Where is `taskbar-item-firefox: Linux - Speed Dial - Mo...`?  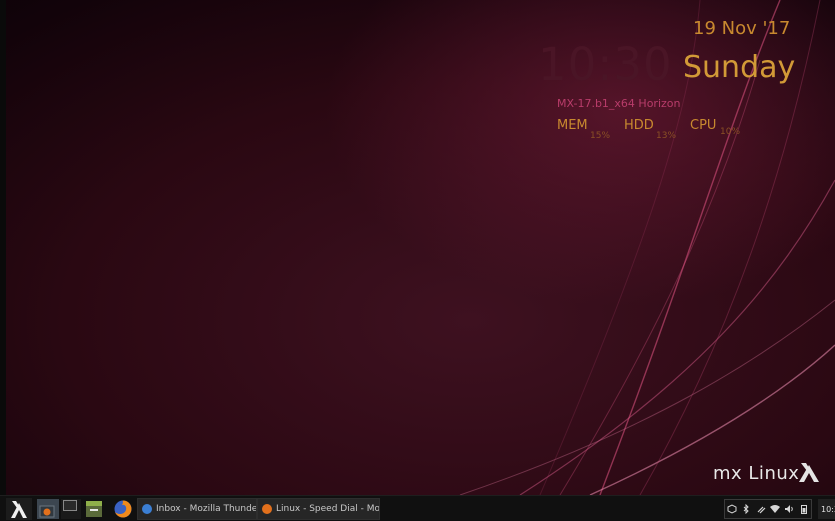 taskbar-item-firefox: Linux - Speed Dial - Mo... is located at coordinates (318, 509).